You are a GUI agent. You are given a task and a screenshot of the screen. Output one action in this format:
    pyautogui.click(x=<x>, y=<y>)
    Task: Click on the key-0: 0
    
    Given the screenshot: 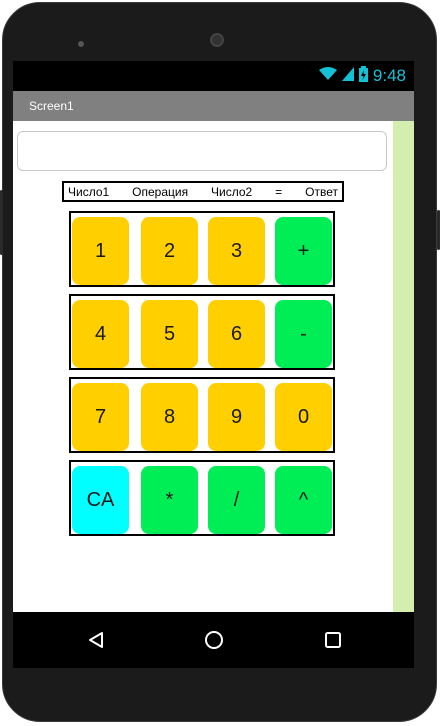 What is the action you would take?
    pyautogui.click(x=303, y=417)
    